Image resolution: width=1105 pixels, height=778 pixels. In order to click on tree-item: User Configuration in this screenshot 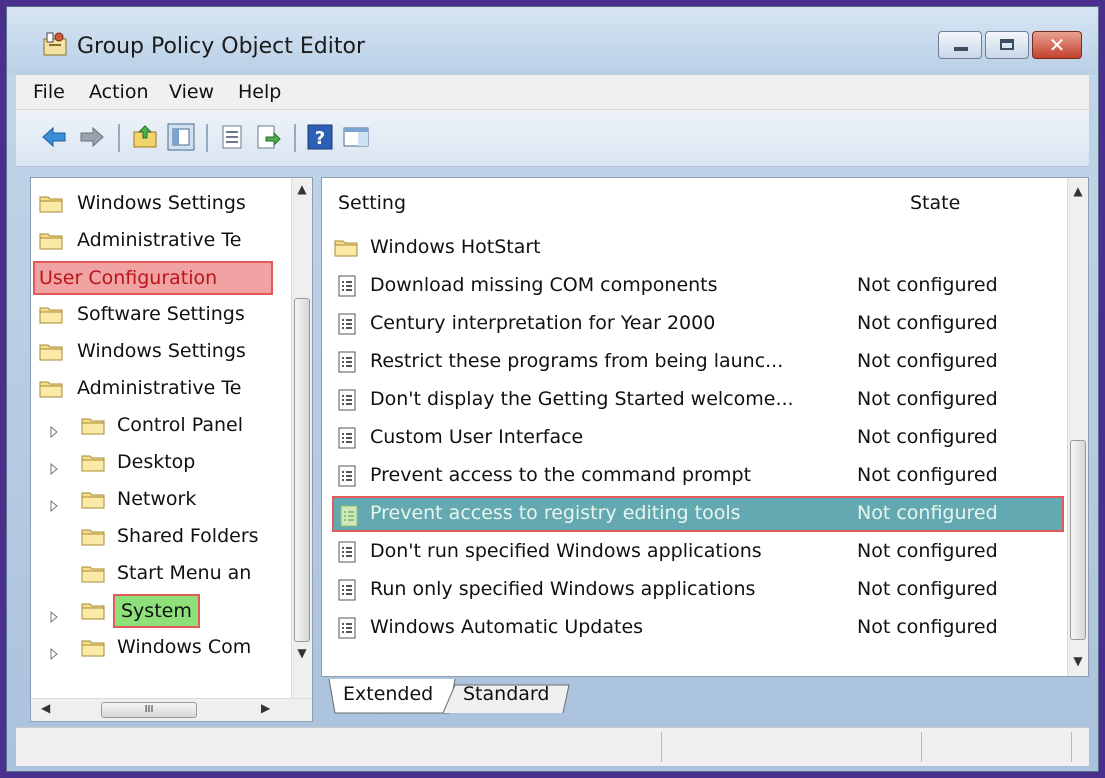, I will do `click(159, 278)`.